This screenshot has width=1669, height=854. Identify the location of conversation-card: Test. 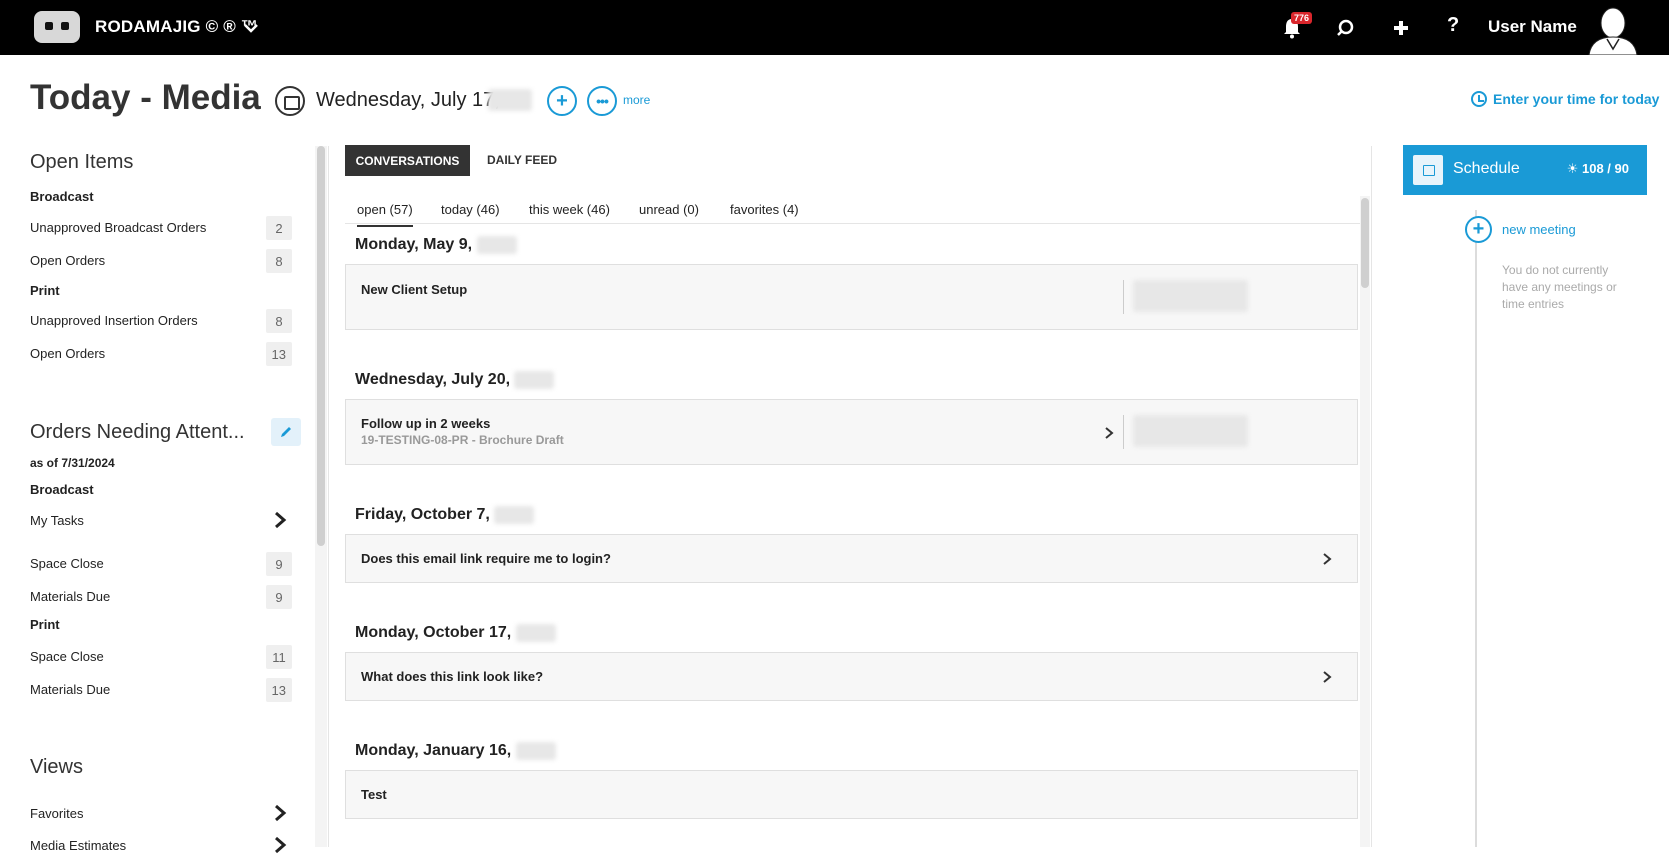
(851, 794).